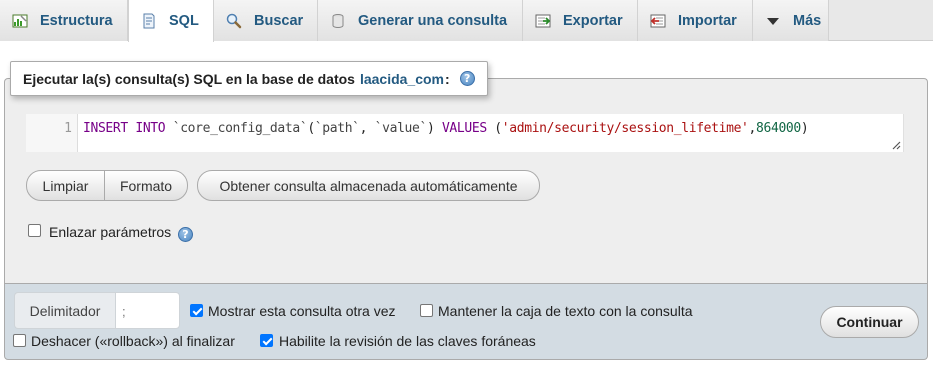 The height and width of the screenshot is (365, 933). Describe the element at coordinates (236, 128) in the screenshot. I see `sql-identifier: `core_config_data`` at that location.